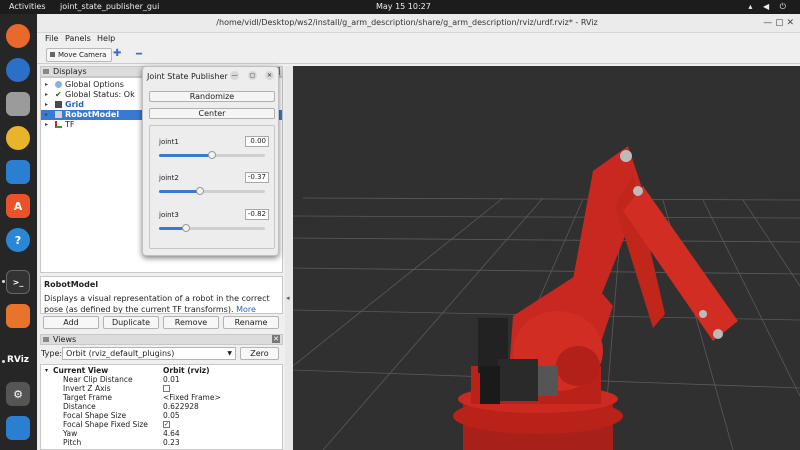  What do you see at coordinates (212, 113) in the screenshot?
I see `center-button: Center` at bounding box center [212, 113].